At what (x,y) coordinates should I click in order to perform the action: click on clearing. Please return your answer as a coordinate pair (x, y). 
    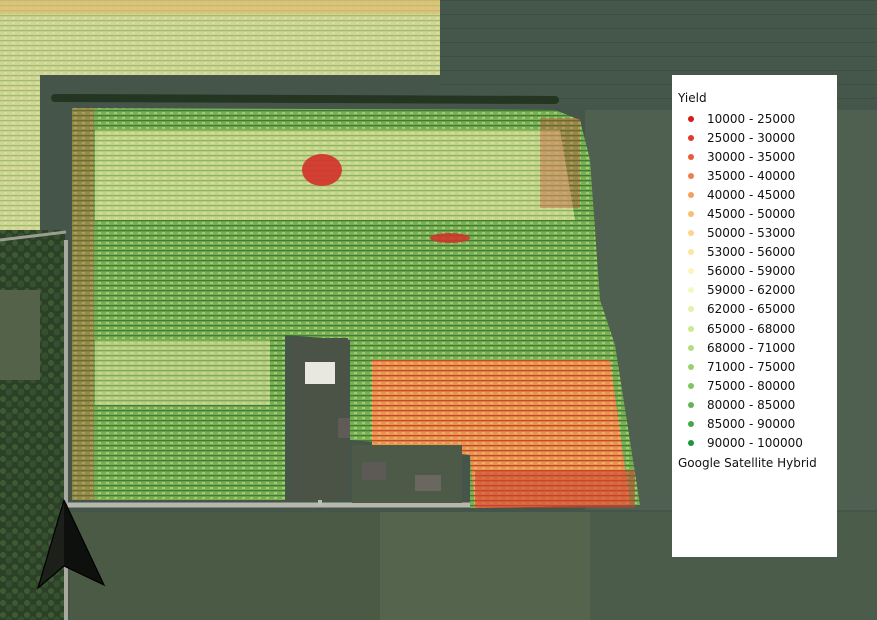
    Looking at the image, I should click on (20, 335).